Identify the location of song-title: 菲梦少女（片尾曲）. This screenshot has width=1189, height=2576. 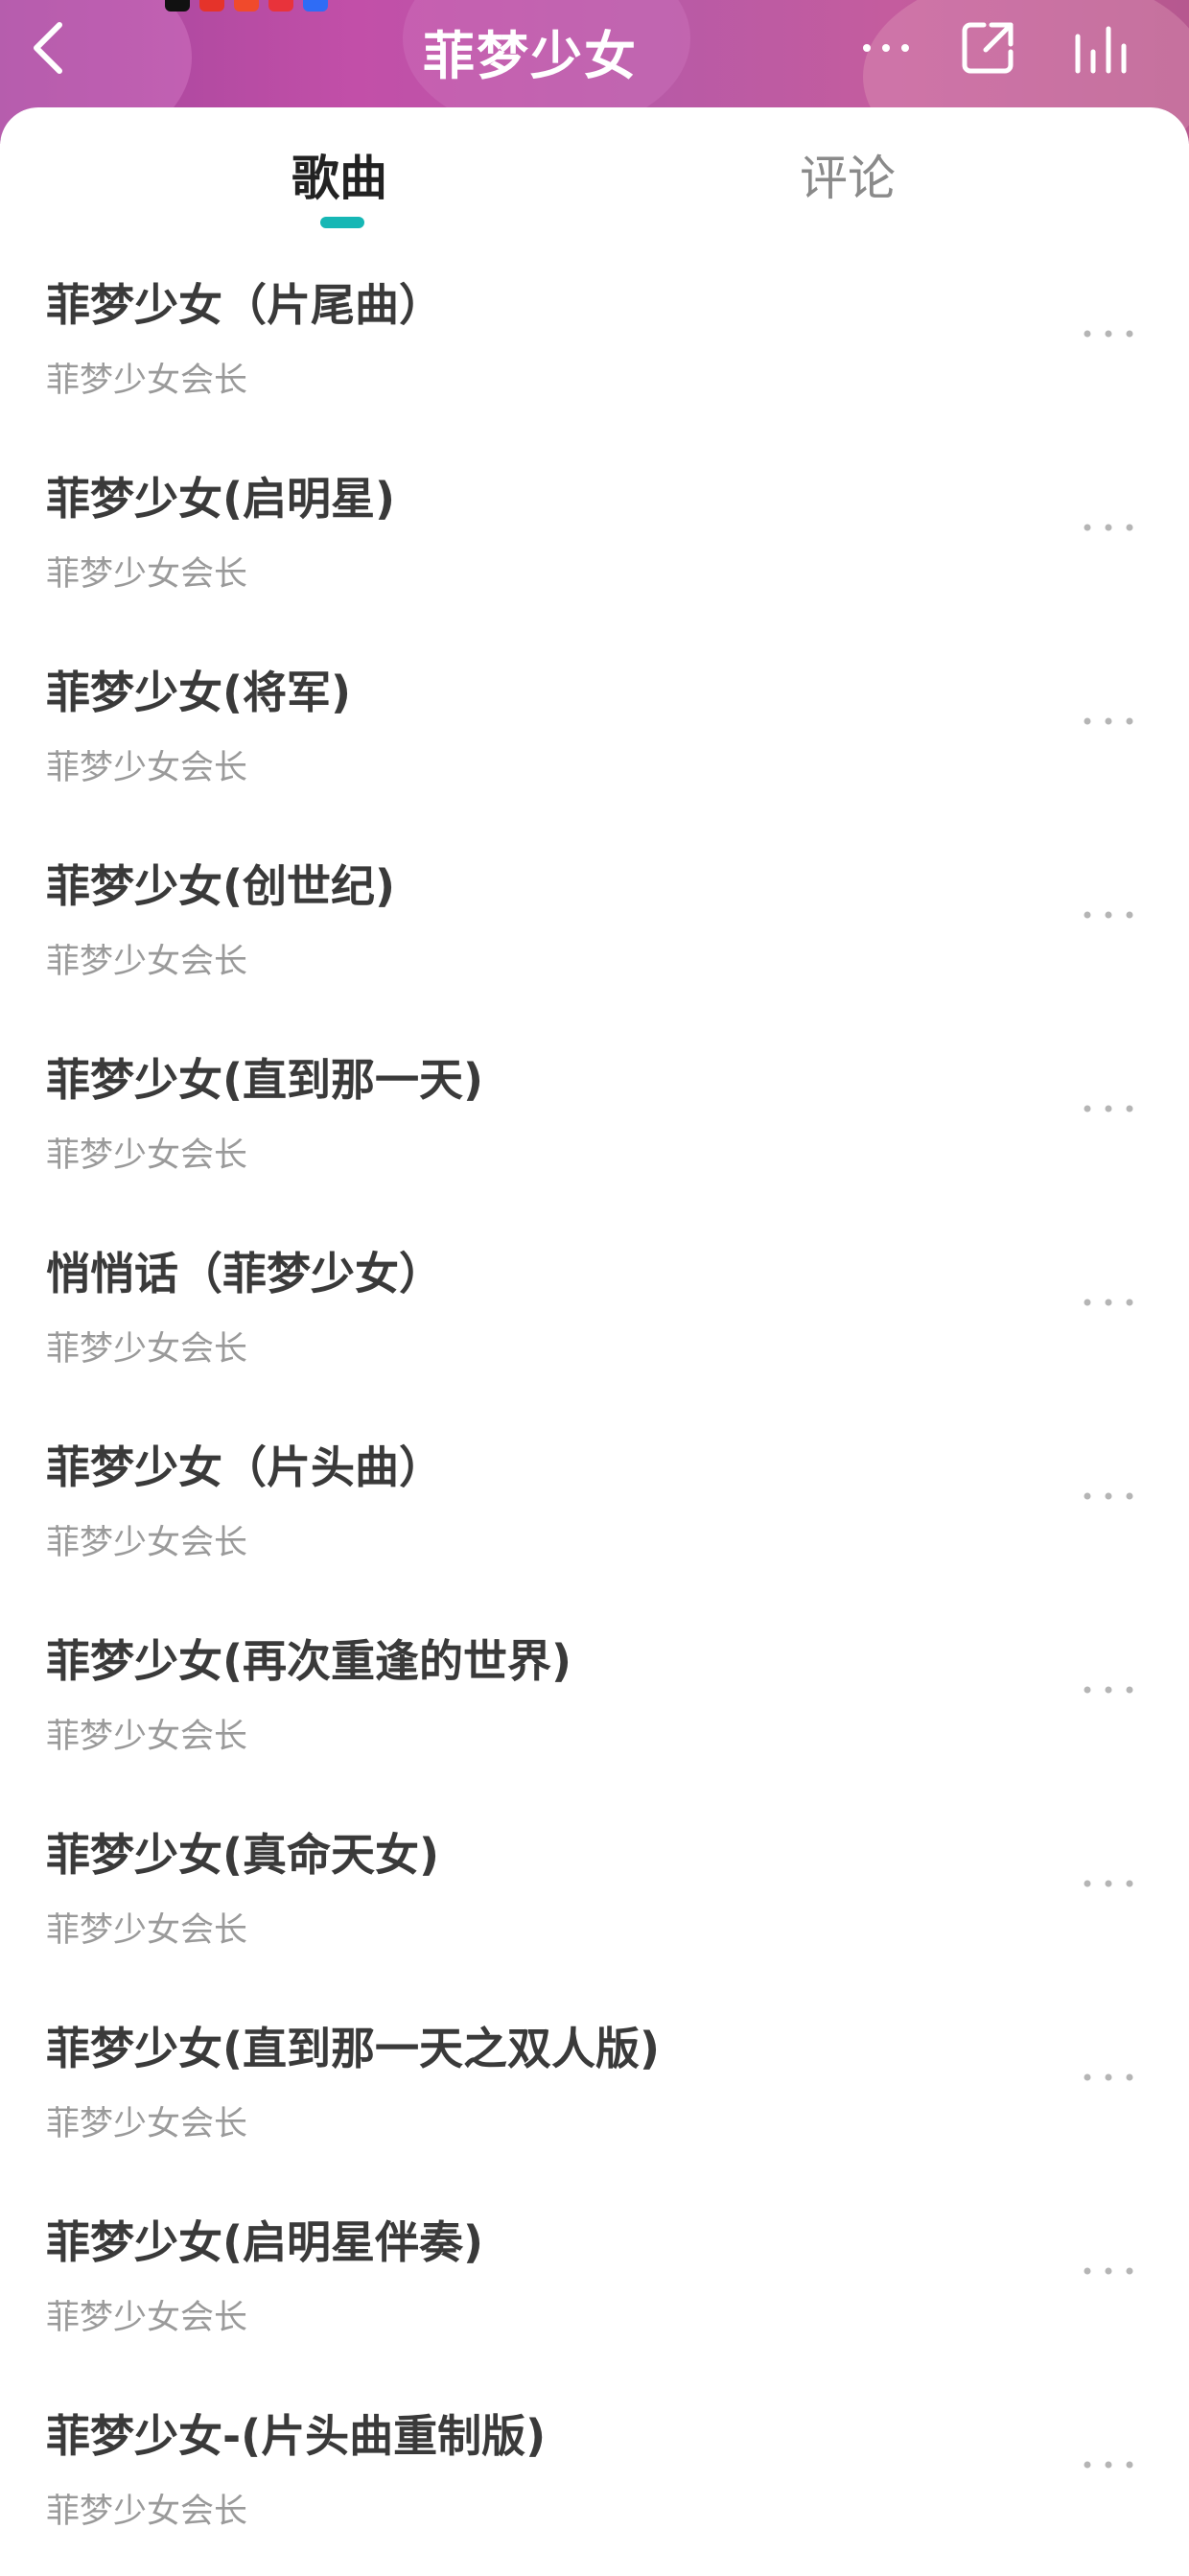
(244, 305).